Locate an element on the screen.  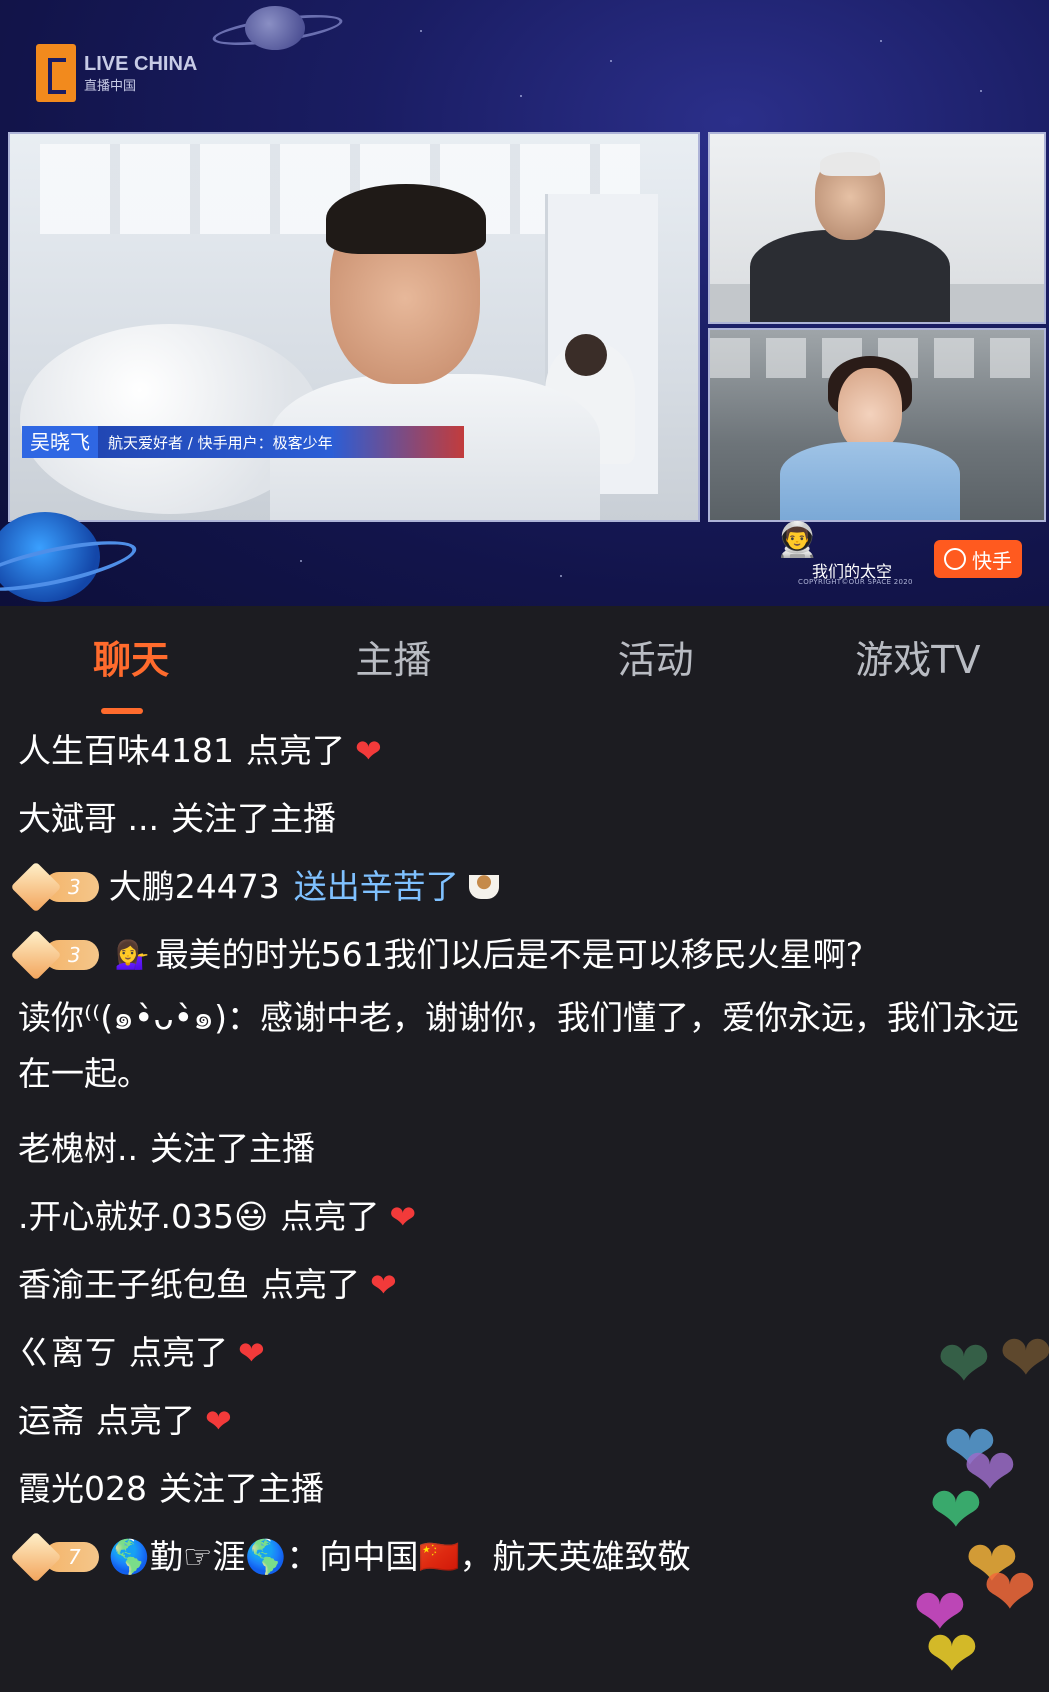
chat-message: 霞光028 关注了主播 is located at coordinates (524, 1489).